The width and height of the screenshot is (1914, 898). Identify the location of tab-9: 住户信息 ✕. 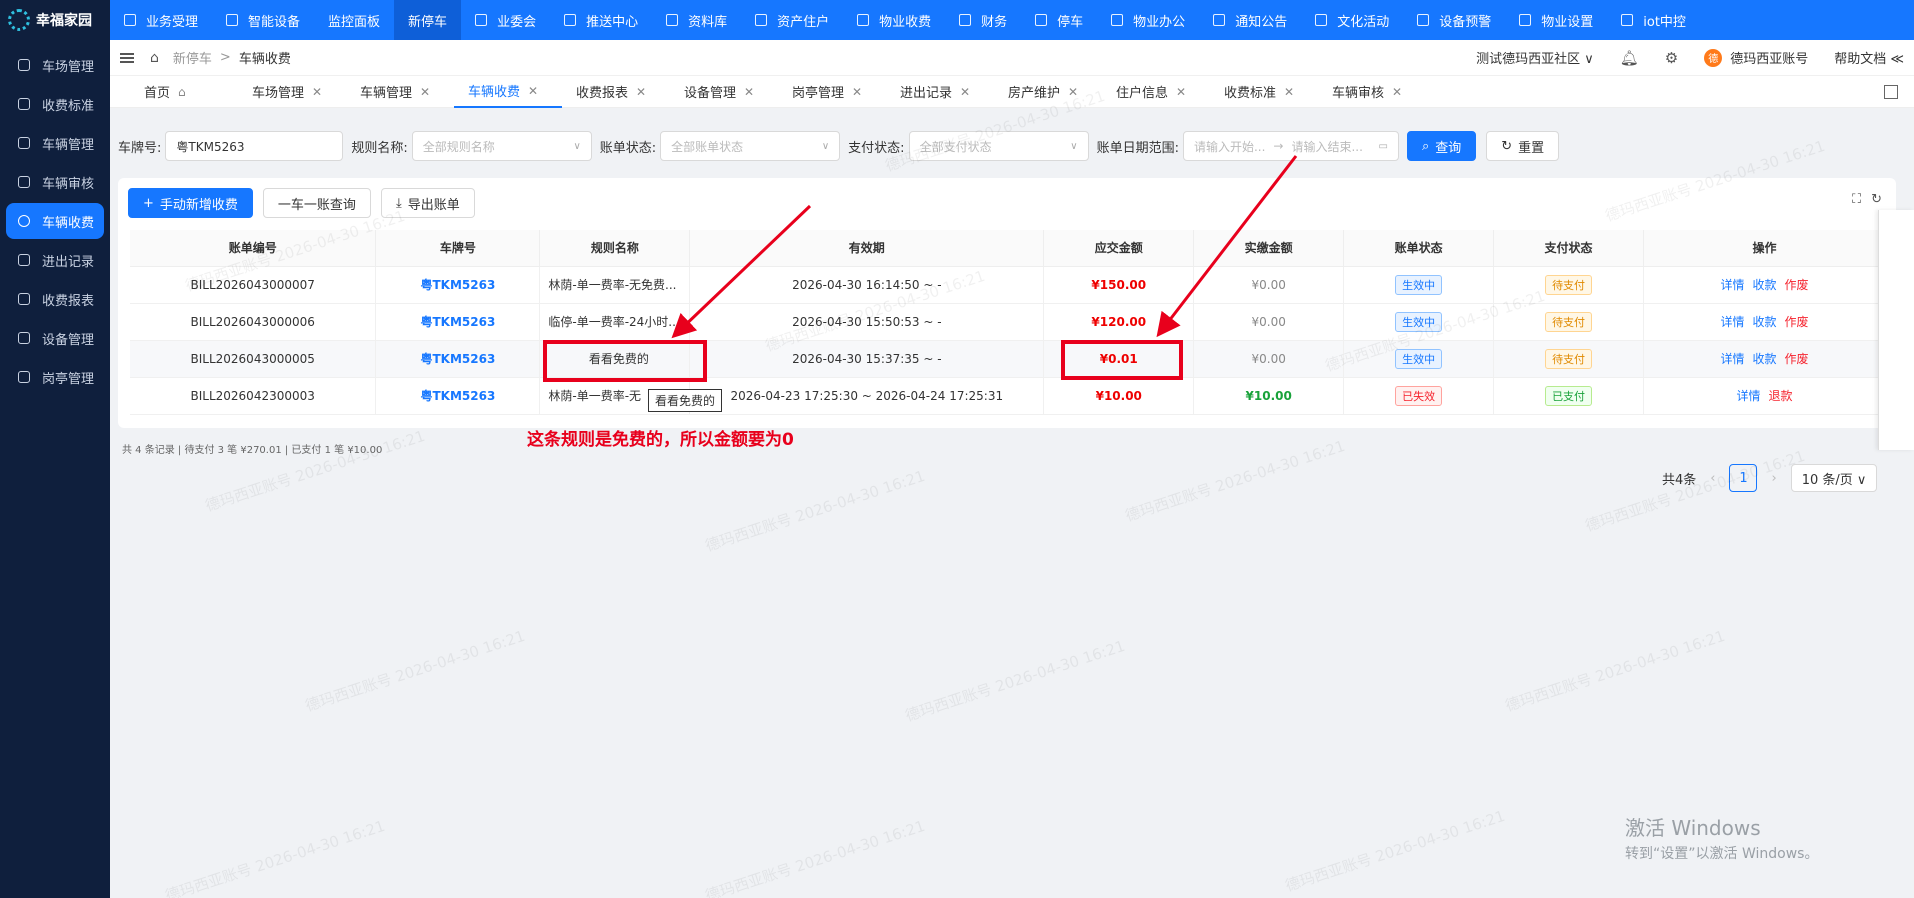
(1156, 92).